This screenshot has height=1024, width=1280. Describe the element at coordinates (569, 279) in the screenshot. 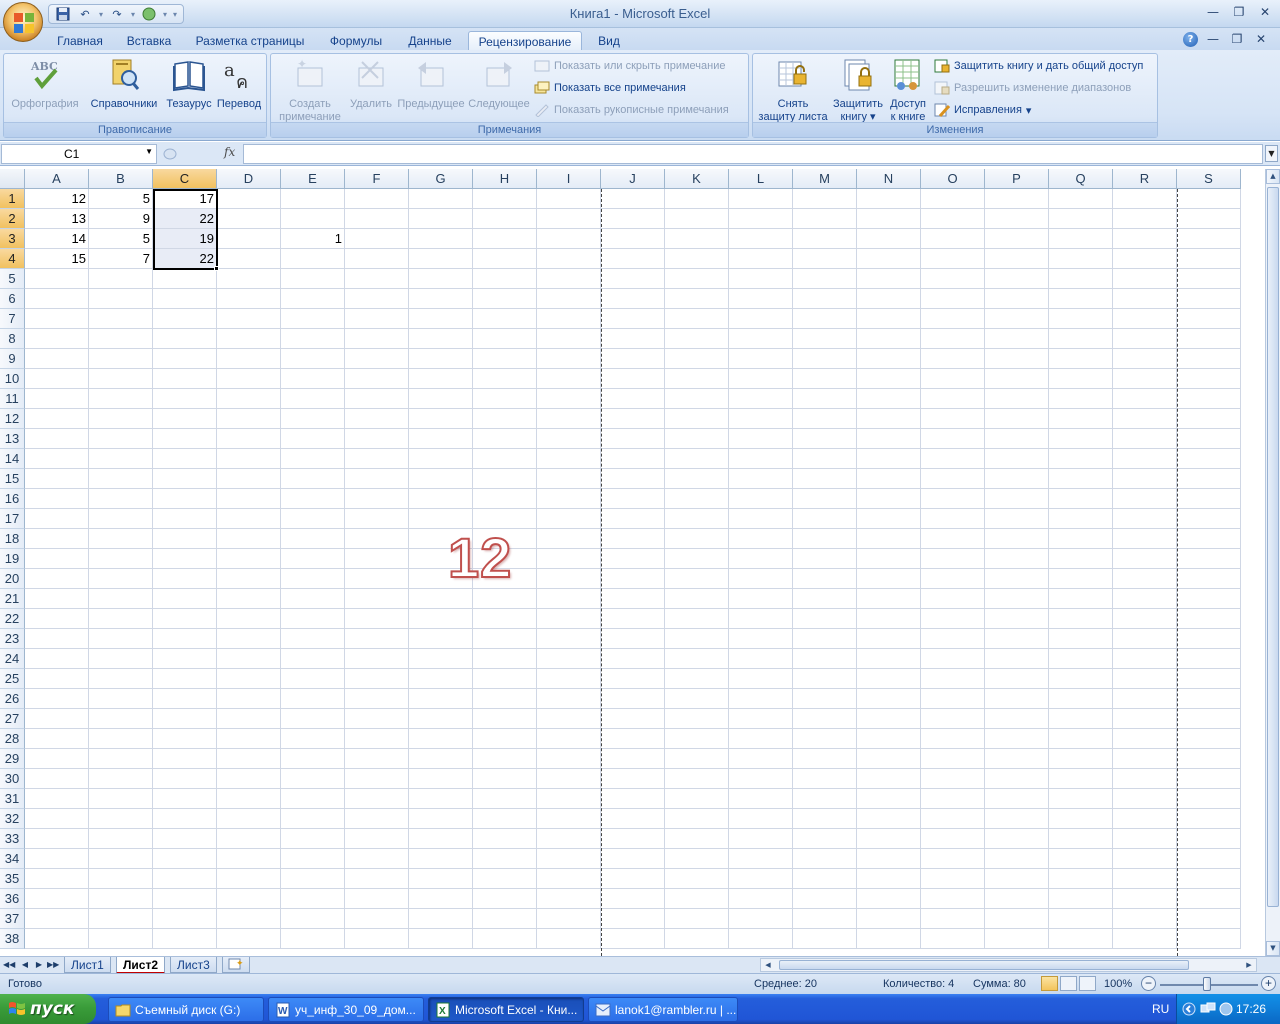

I see `cell-i5` at that location.